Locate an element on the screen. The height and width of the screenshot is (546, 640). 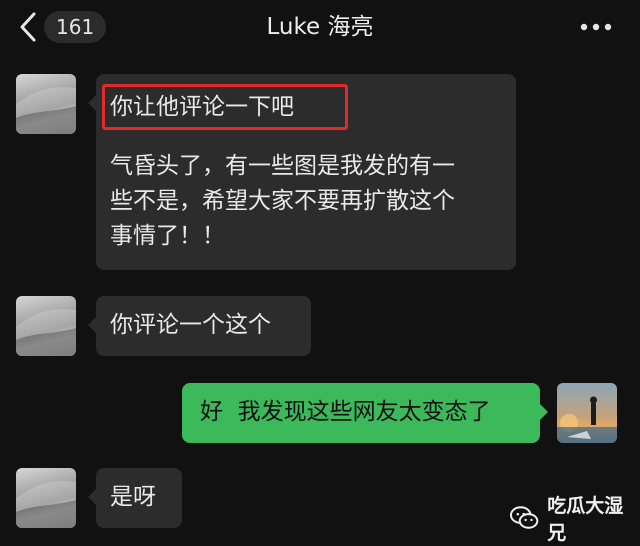
message-bubble-2: 你评论一个这个 is located at coordinates (199, 326).